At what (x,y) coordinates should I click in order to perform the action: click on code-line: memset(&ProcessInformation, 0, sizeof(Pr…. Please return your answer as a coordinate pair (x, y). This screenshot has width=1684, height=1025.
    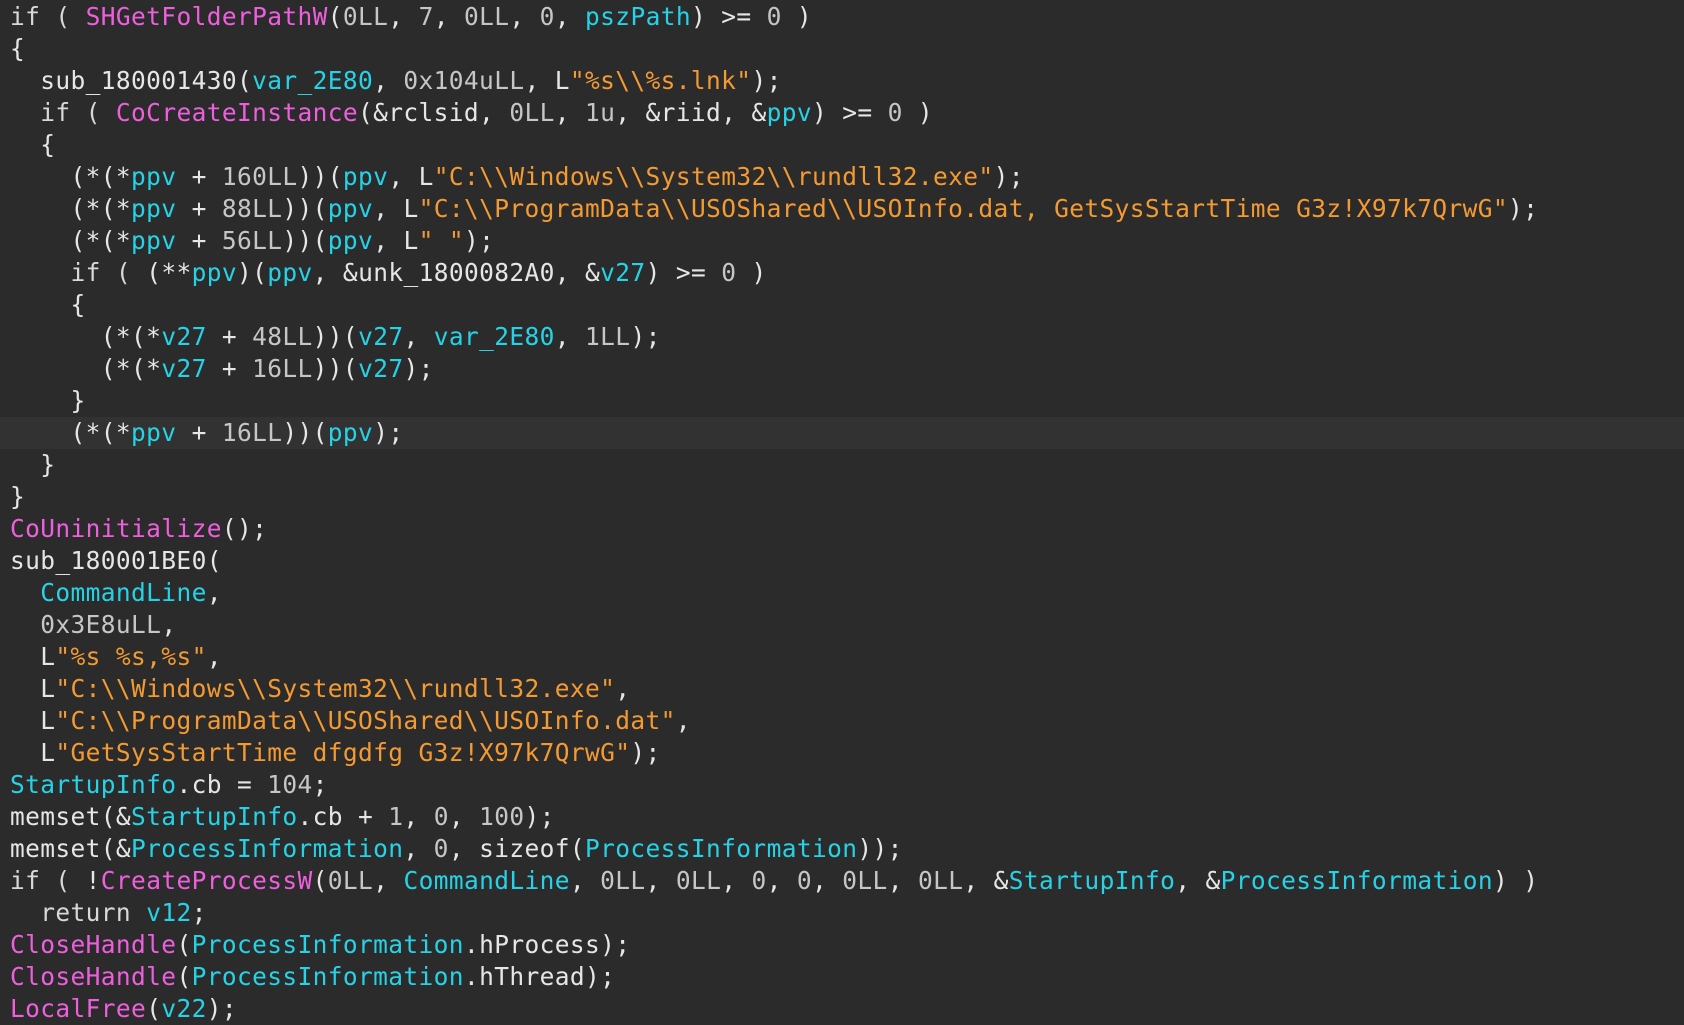
    Looking at the image, I should click on (842, 849).